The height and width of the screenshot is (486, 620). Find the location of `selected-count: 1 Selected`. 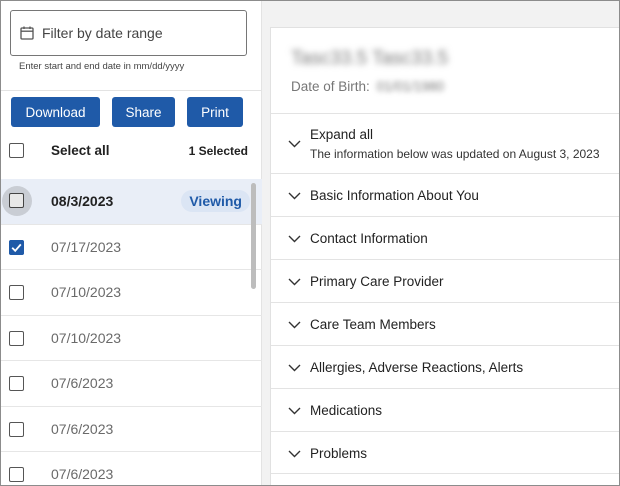

selected-count: 1 Selected is located at coordinates (218, 151).